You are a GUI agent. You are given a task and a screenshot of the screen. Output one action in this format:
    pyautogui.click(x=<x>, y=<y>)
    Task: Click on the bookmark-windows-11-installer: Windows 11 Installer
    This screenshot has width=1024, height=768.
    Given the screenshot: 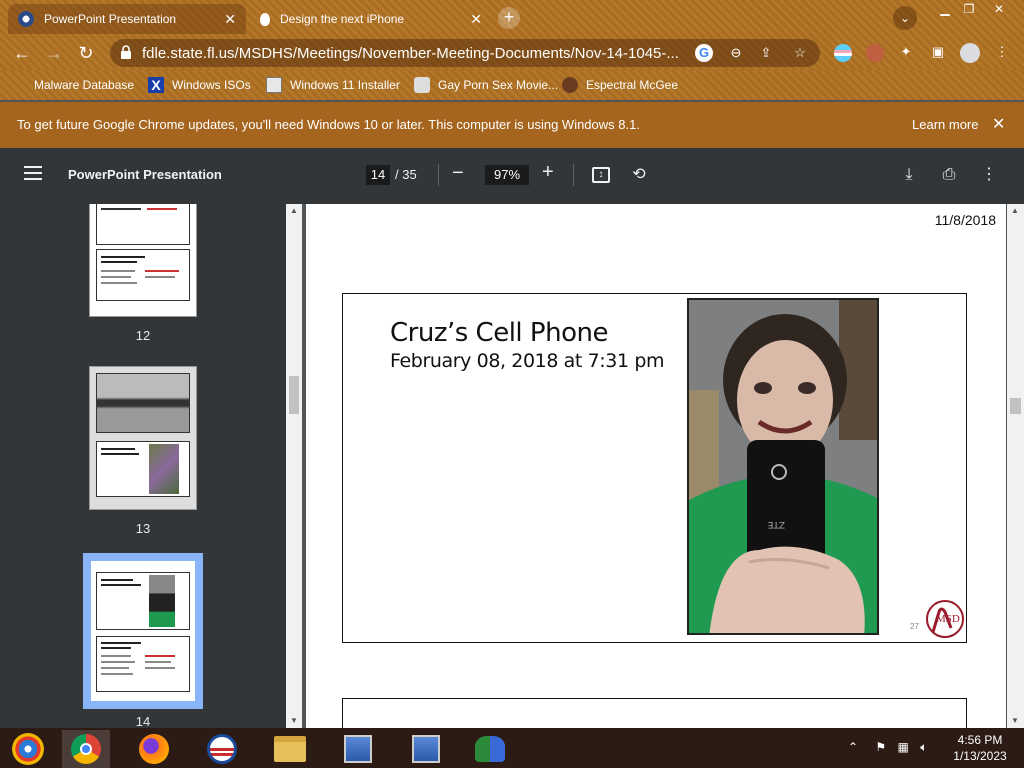 What is the action you would take?
    pyautogui.click(x=333, y=85)
    